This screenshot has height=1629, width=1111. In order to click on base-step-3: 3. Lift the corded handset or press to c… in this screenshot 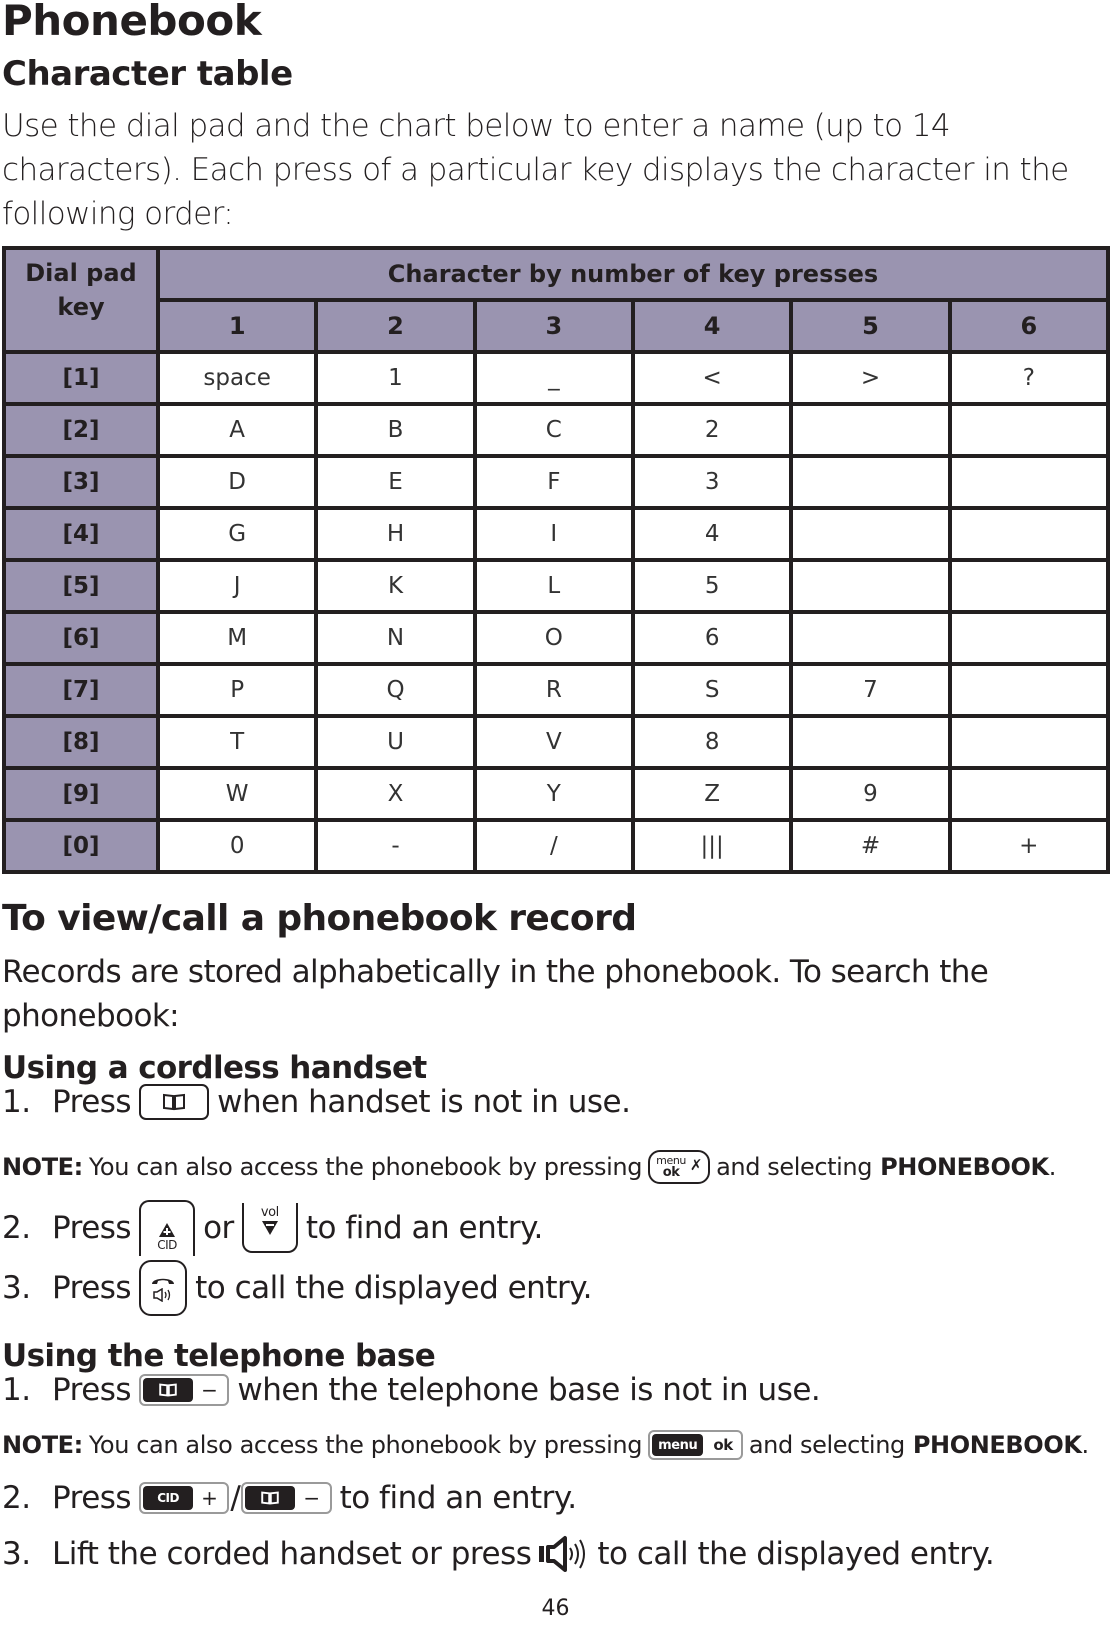, I will do `click(498, 1554)`.